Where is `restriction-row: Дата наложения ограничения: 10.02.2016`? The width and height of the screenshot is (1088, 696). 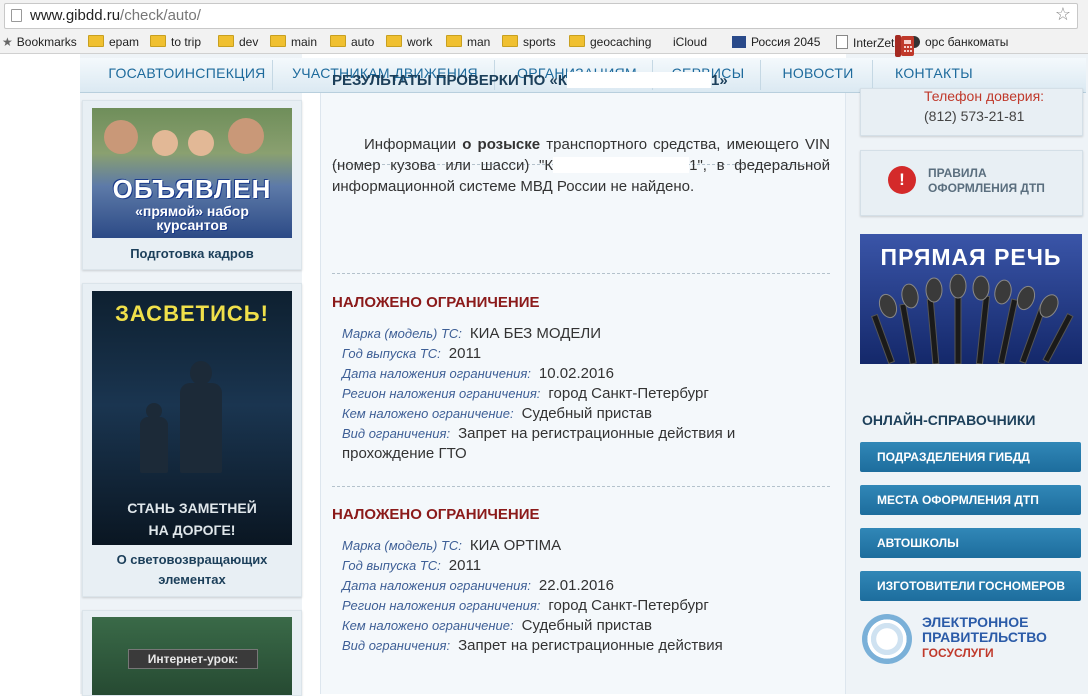 restriction-row: Дата наложения ограничения: 10.02.2016 is located at coordinates (582, 374).